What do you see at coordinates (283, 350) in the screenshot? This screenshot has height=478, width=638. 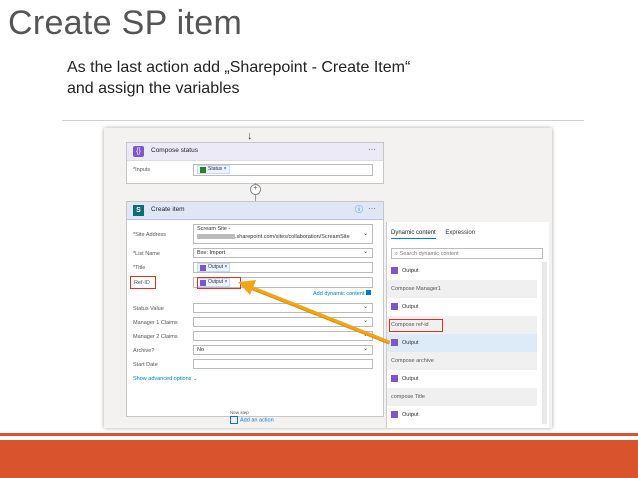 I see `archive-field: No ⌄` at bounding box center [283, 350].